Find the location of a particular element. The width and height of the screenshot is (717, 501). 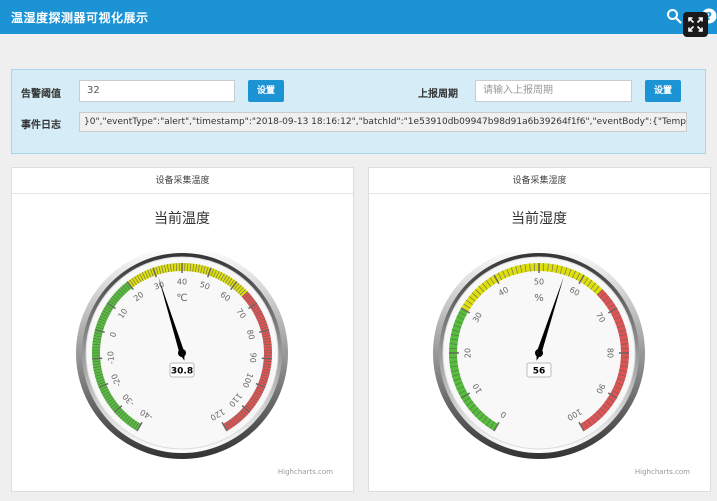

fullscreen-toggle-icon is located at coordinates (695, 24).